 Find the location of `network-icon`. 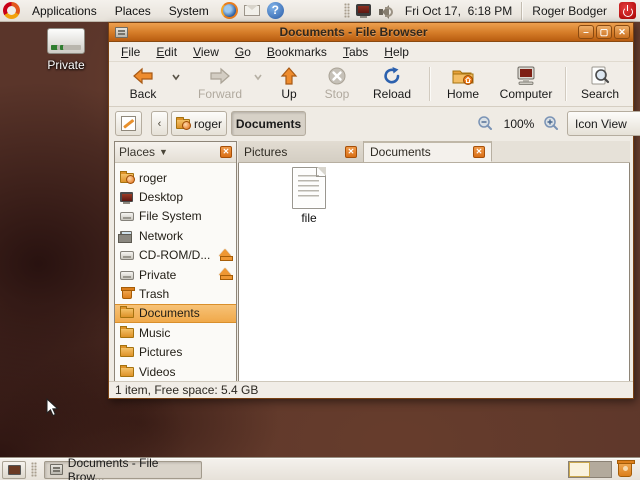

network-icon is located at coordinates (125, 236).